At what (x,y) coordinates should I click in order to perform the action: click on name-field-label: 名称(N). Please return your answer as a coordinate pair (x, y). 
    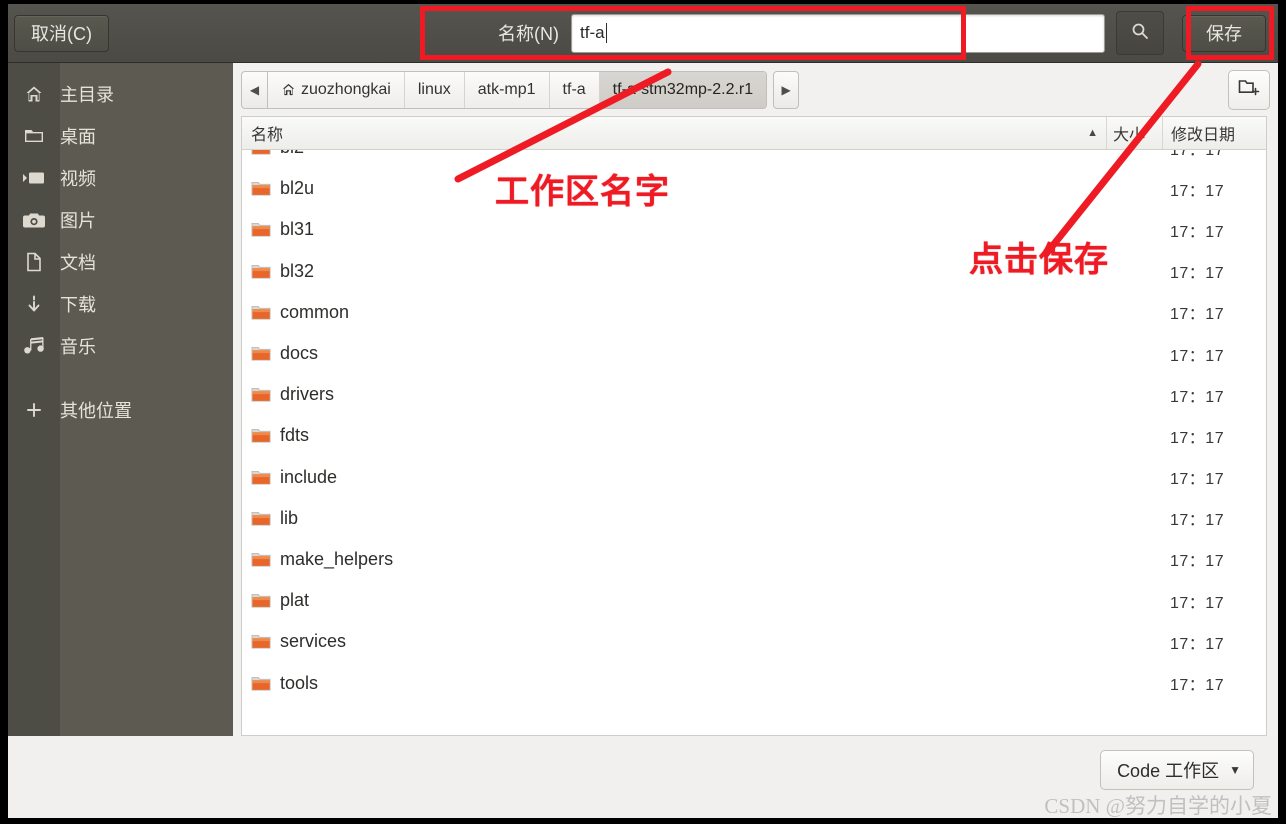
    Looking at the image, I should click on (528, 34).